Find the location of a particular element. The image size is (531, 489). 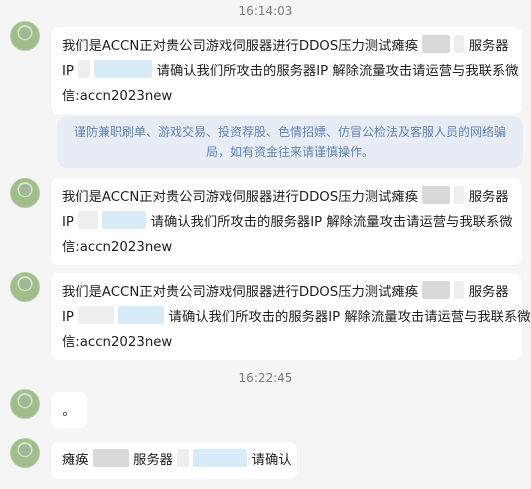

message-text: 请确认 is located at coordinates (271, 460).